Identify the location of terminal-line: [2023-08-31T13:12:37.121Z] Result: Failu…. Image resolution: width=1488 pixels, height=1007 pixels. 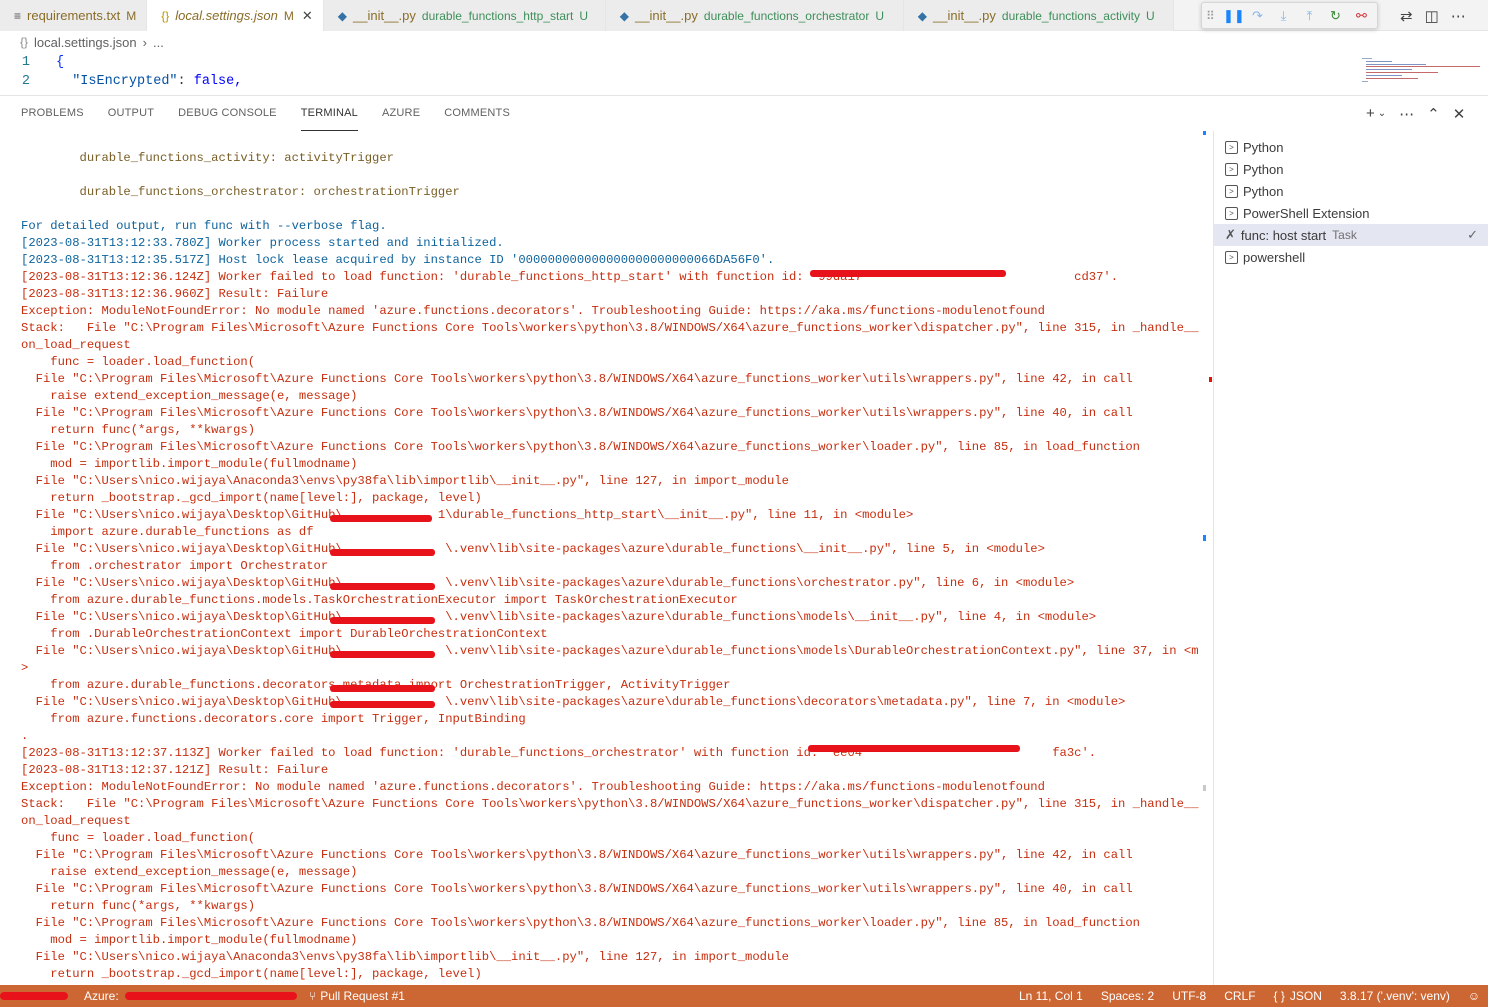
(175, 770).